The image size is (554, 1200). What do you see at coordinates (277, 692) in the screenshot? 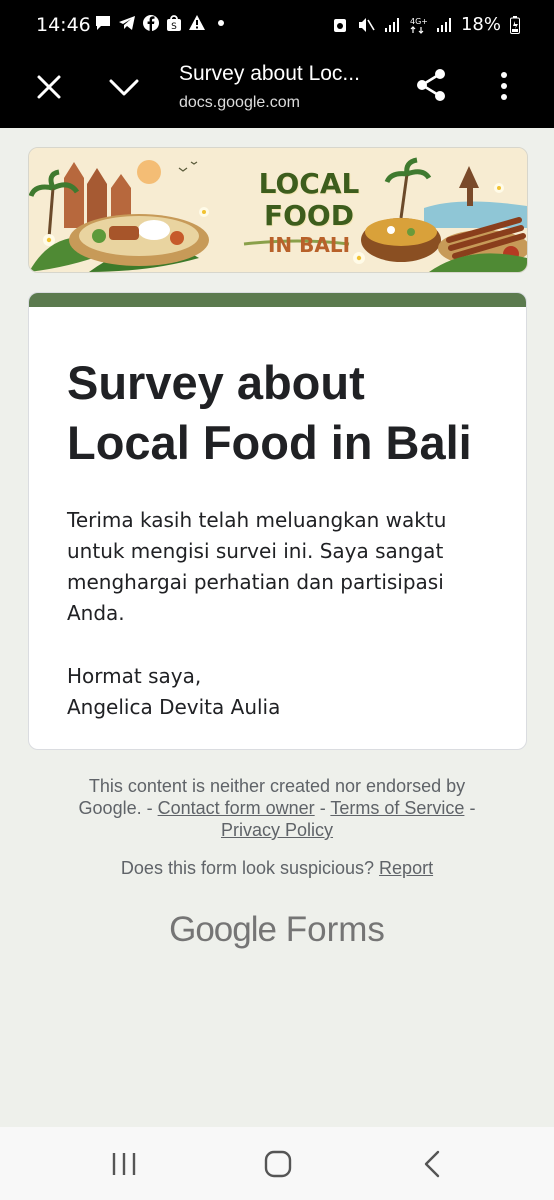
I see `form-signature: Hormat saya, Angelica Devita Aulia` at bounding box center [277, 692].